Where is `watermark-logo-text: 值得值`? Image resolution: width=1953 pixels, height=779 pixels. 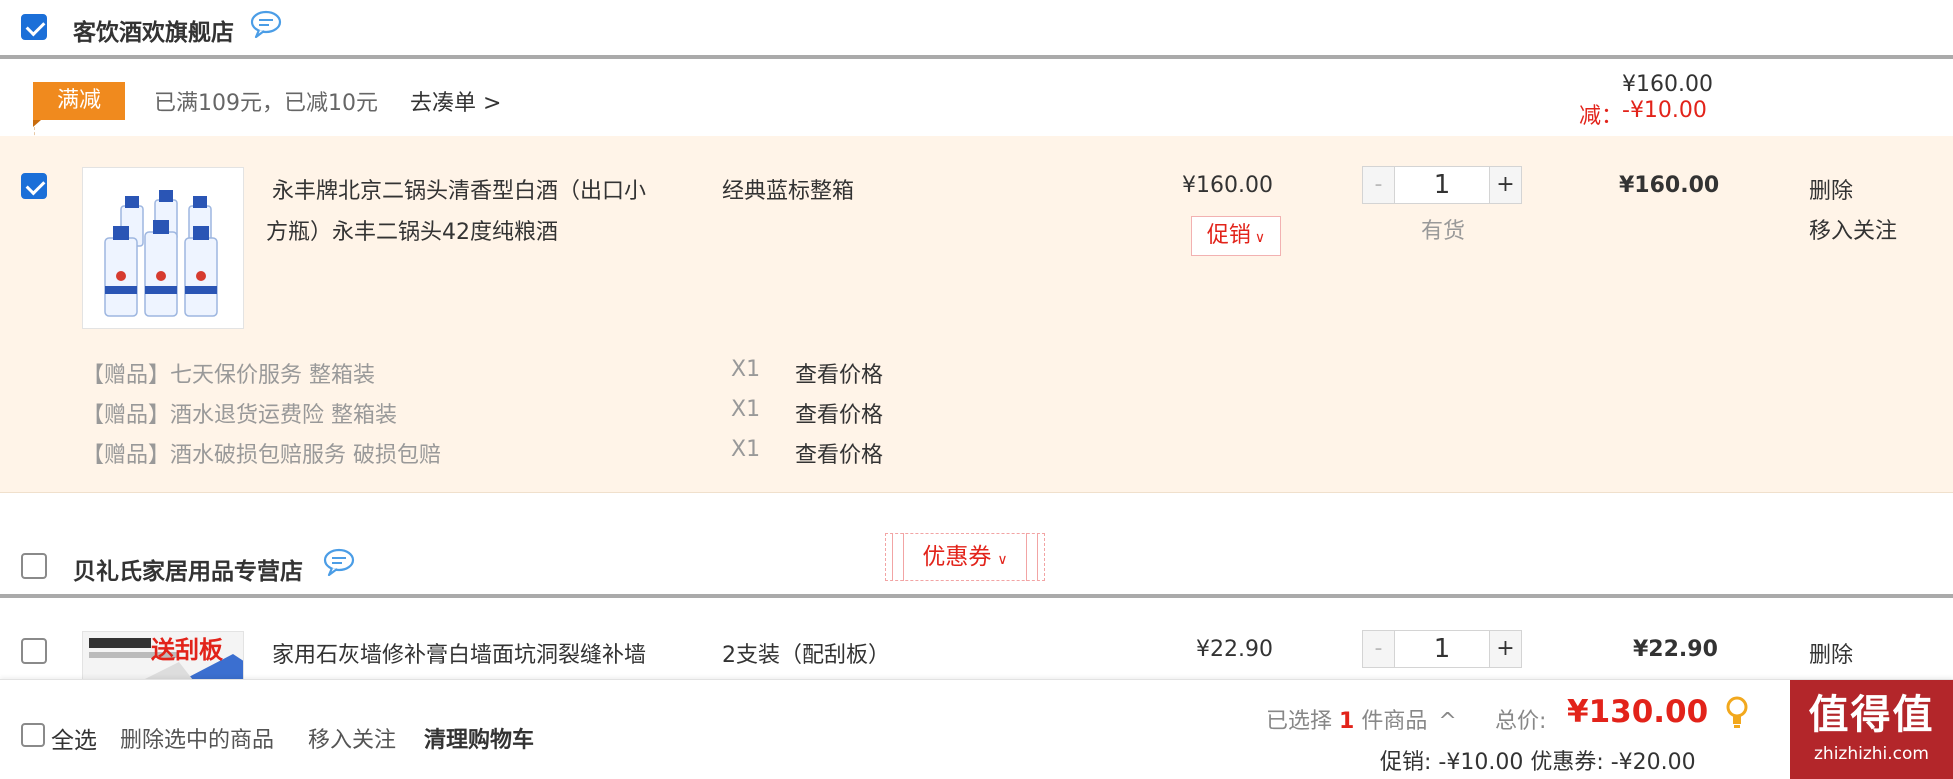 watermark-logo-text: 值得值 is located at coordinates (1871, 715).